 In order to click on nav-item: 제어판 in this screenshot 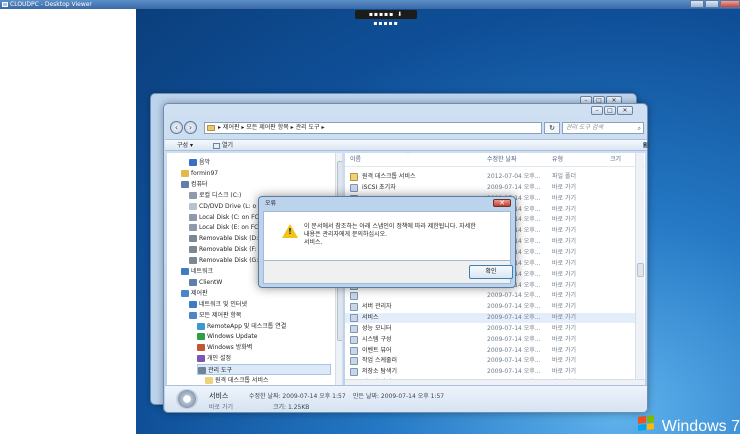, I will do `click(194, 293)`.